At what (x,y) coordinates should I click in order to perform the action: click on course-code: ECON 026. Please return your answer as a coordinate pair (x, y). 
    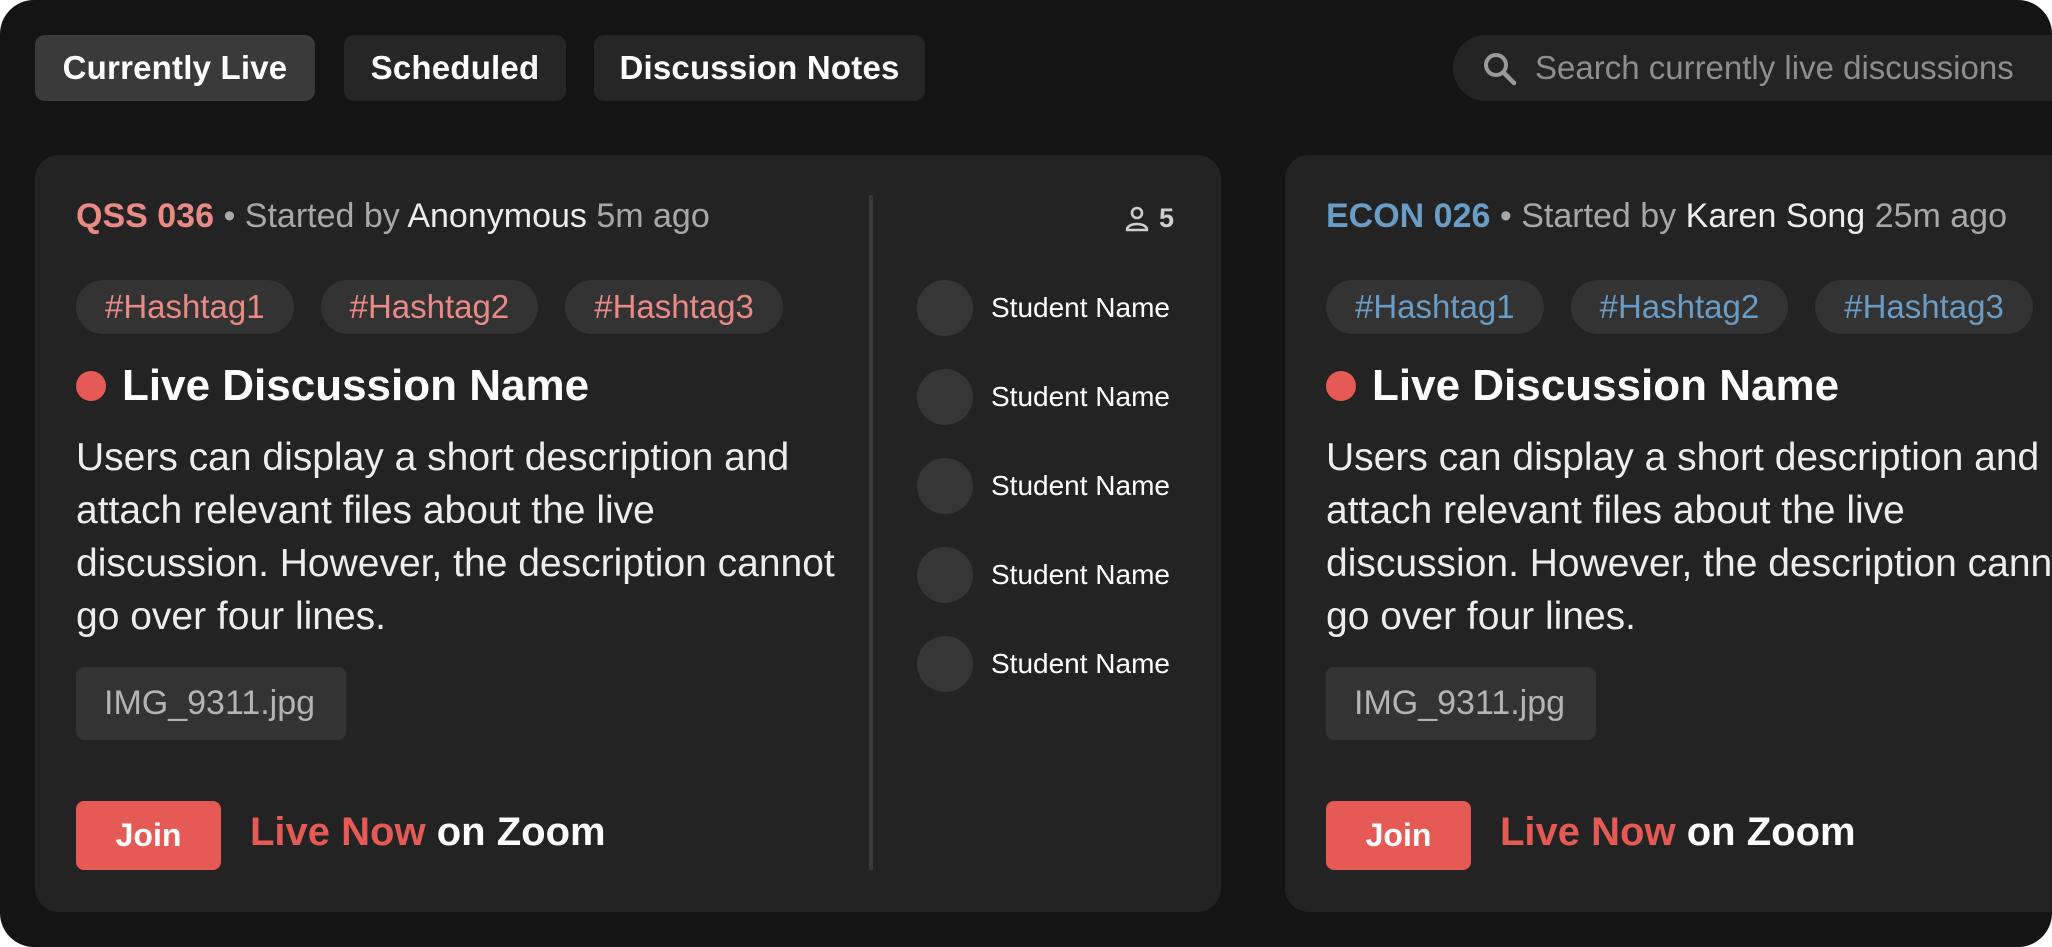
    Looking at the image, I should click on (1408, 216).